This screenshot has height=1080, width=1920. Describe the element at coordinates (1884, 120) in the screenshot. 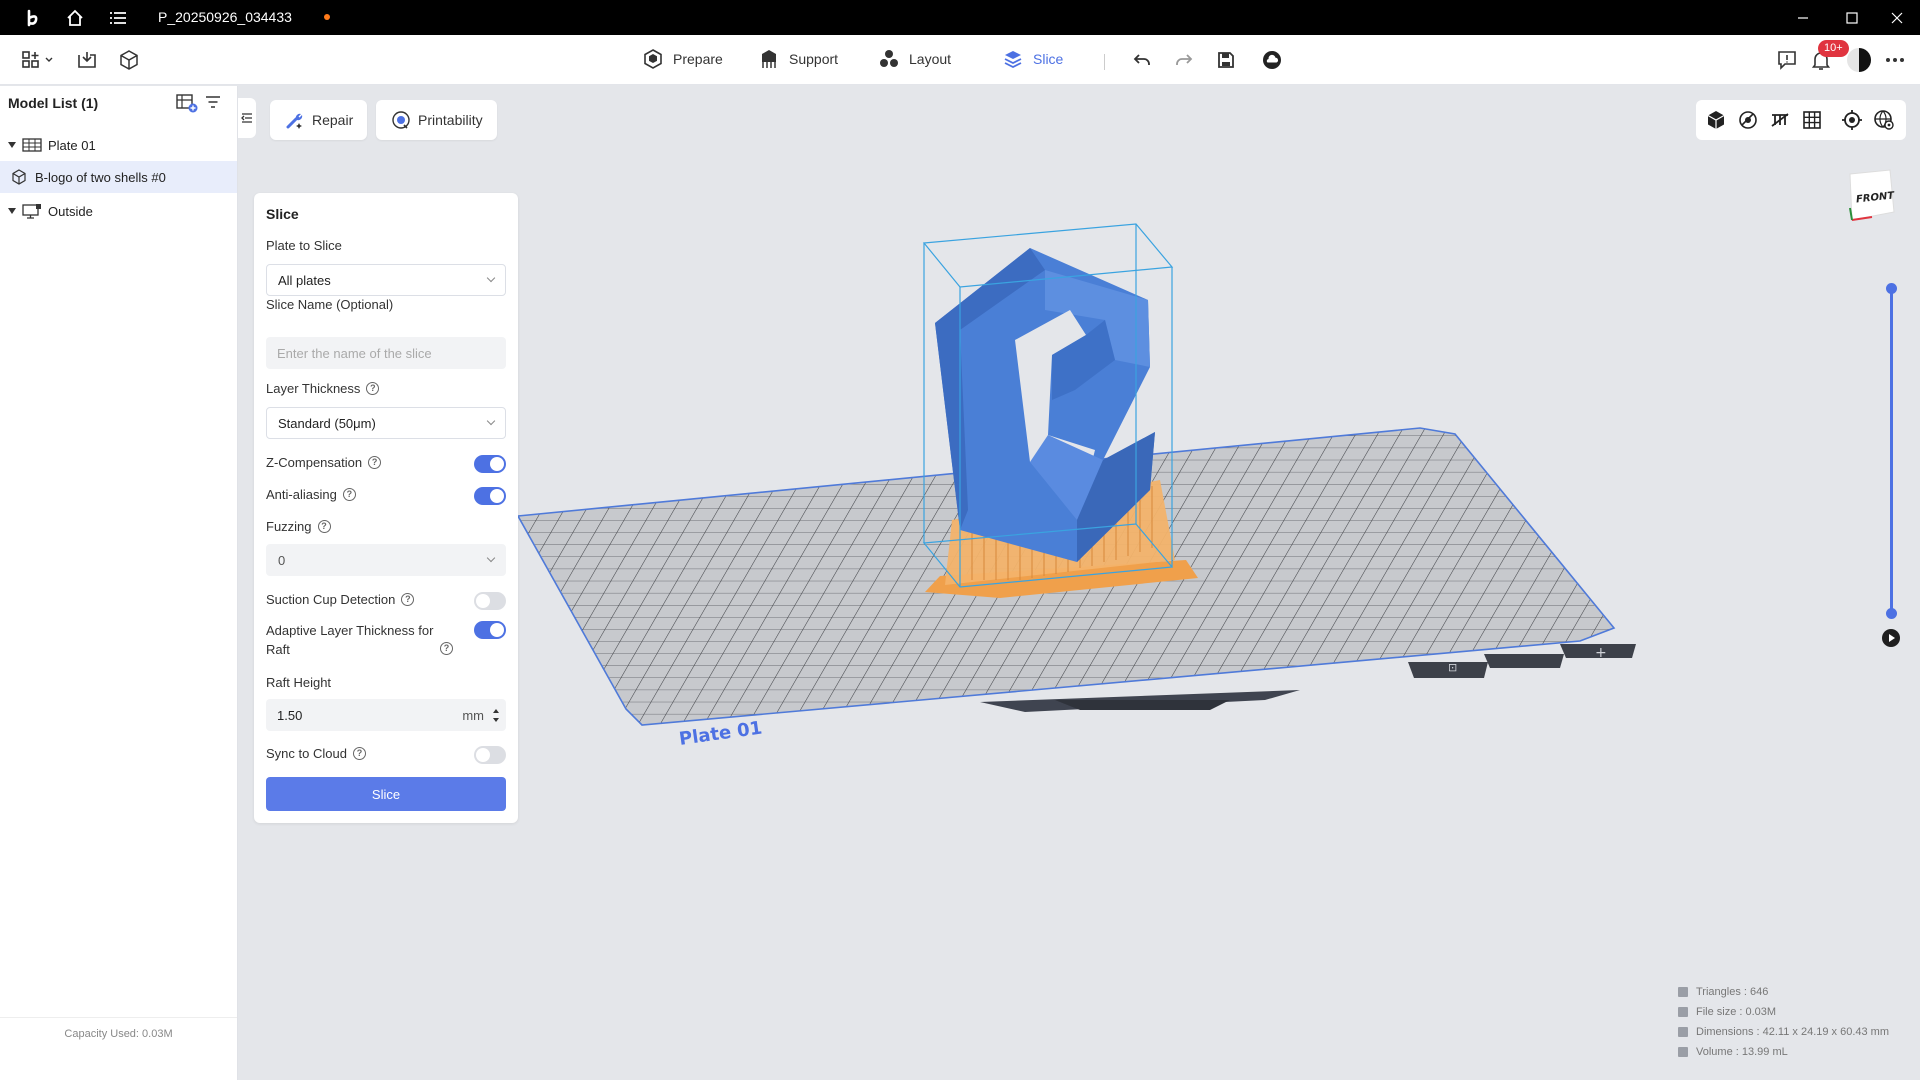

I see `view-settings-icon` at that location.